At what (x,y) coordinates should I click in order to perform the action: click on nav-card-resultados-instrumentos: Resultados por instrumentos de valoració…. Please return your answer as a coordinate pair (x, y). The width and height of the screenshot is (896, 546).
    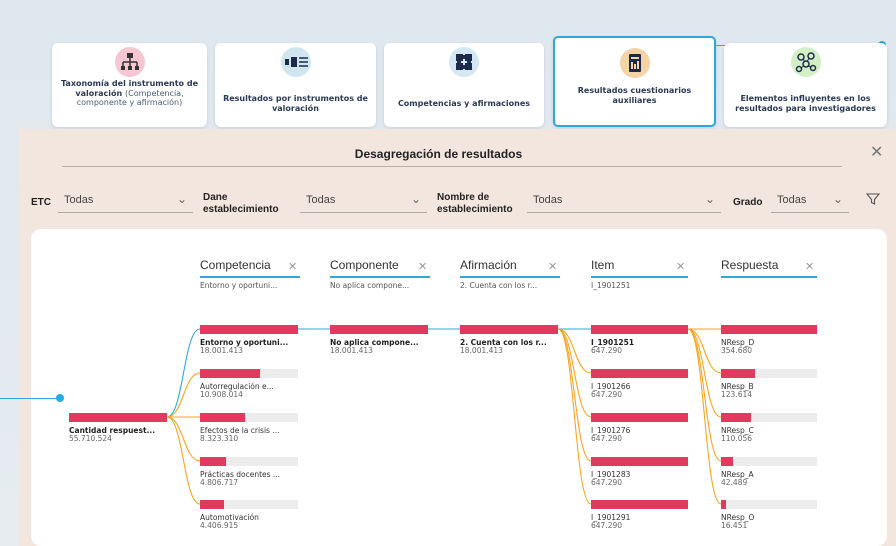
    Looking at the image, I should click on (295, 85).